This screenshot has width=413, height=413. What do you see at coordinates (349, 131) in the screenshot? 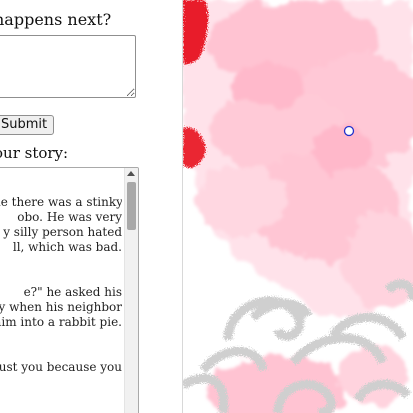
I see `cursor-marker-icon` at bounding box center [349, 131].